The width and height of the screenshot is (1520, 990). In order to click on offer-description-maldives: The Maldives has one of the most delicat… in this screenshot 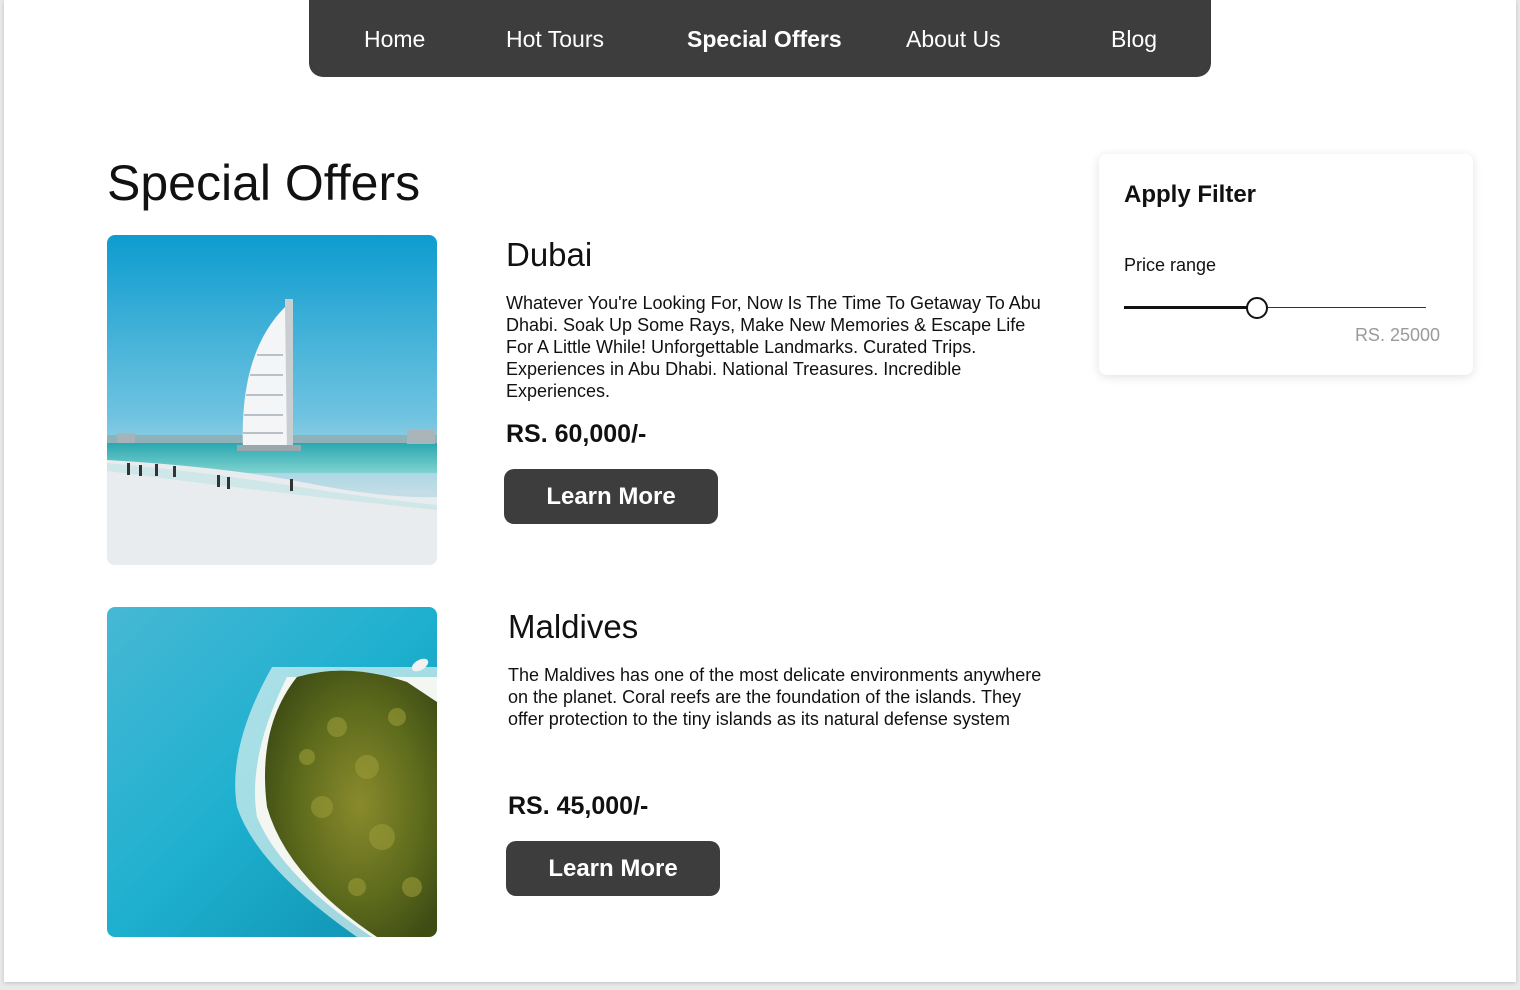, I will do `click(775, 697)`.